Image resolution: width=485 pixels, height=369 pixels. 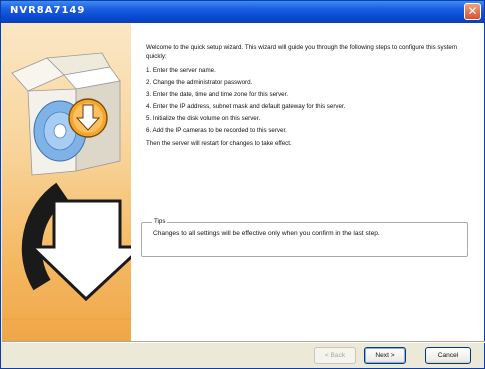 I want to click on window-title: NVR8A7149, so click(x=48, y=10).